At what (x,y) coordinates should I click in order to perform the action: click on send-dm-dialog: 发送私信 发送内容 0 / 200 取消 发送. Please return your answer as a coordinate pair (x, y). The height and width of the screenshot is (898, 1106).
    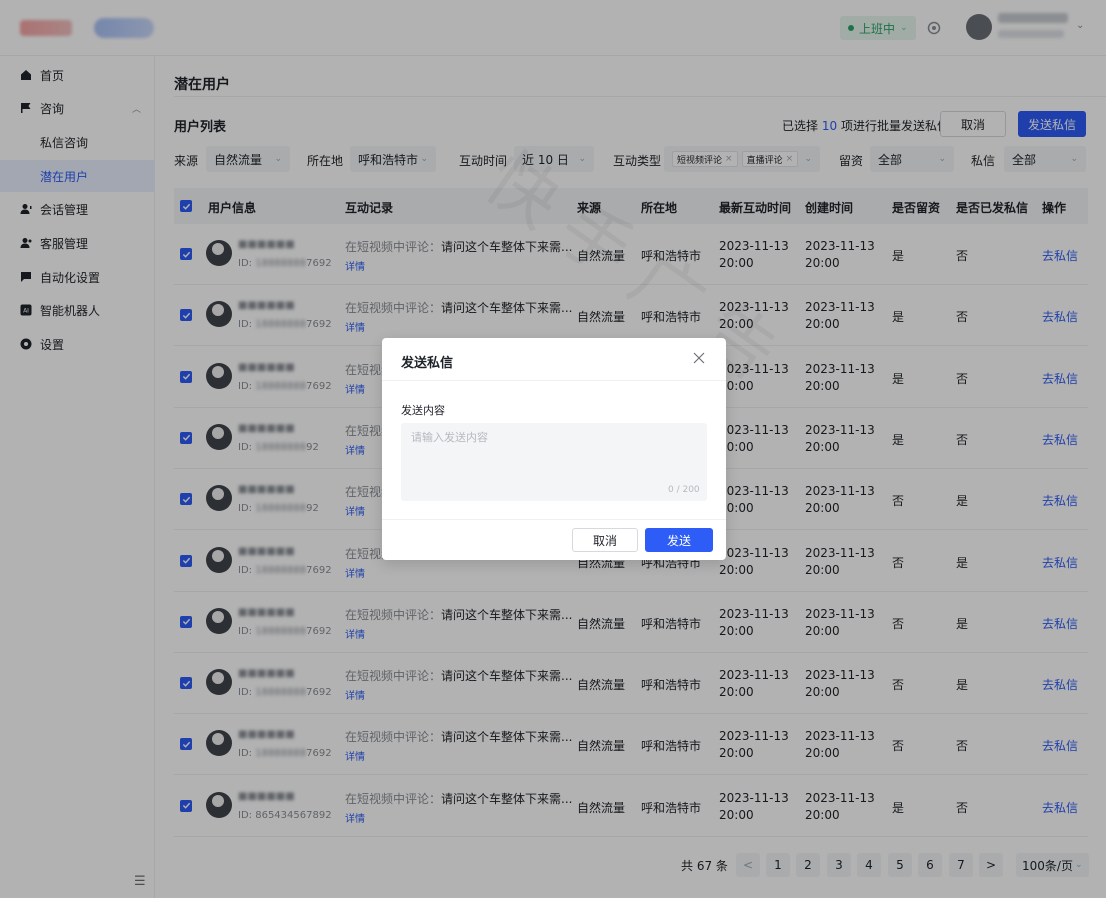
    Looking at the image, I should click on (554, 449).